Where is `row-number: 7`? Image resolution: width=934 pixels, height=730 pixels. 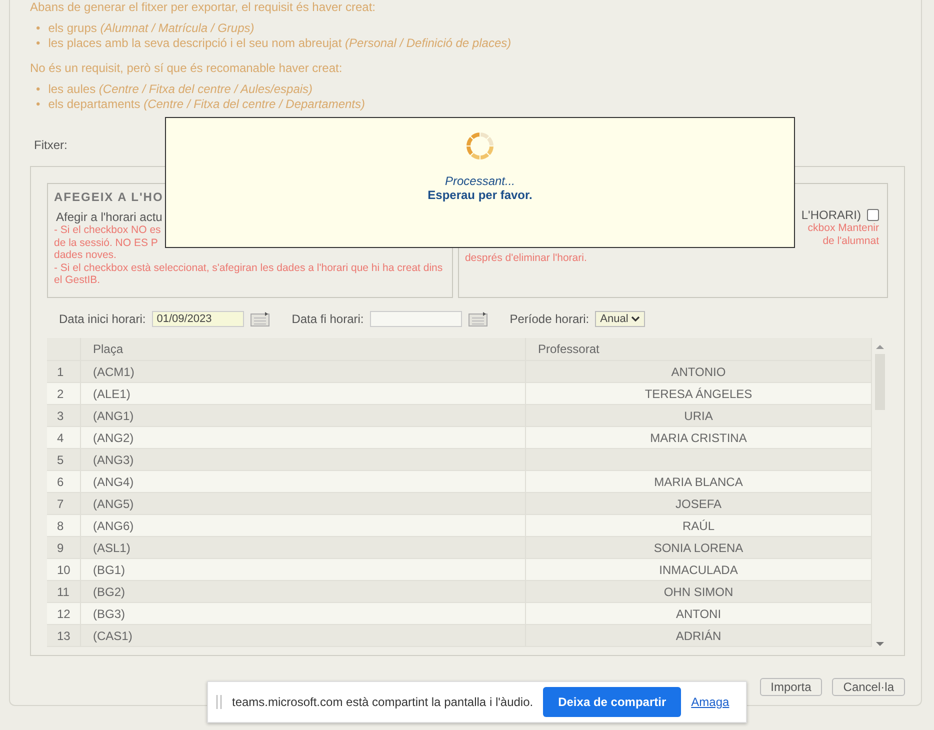
row-number: 7 is located at coordinates (64, 503).